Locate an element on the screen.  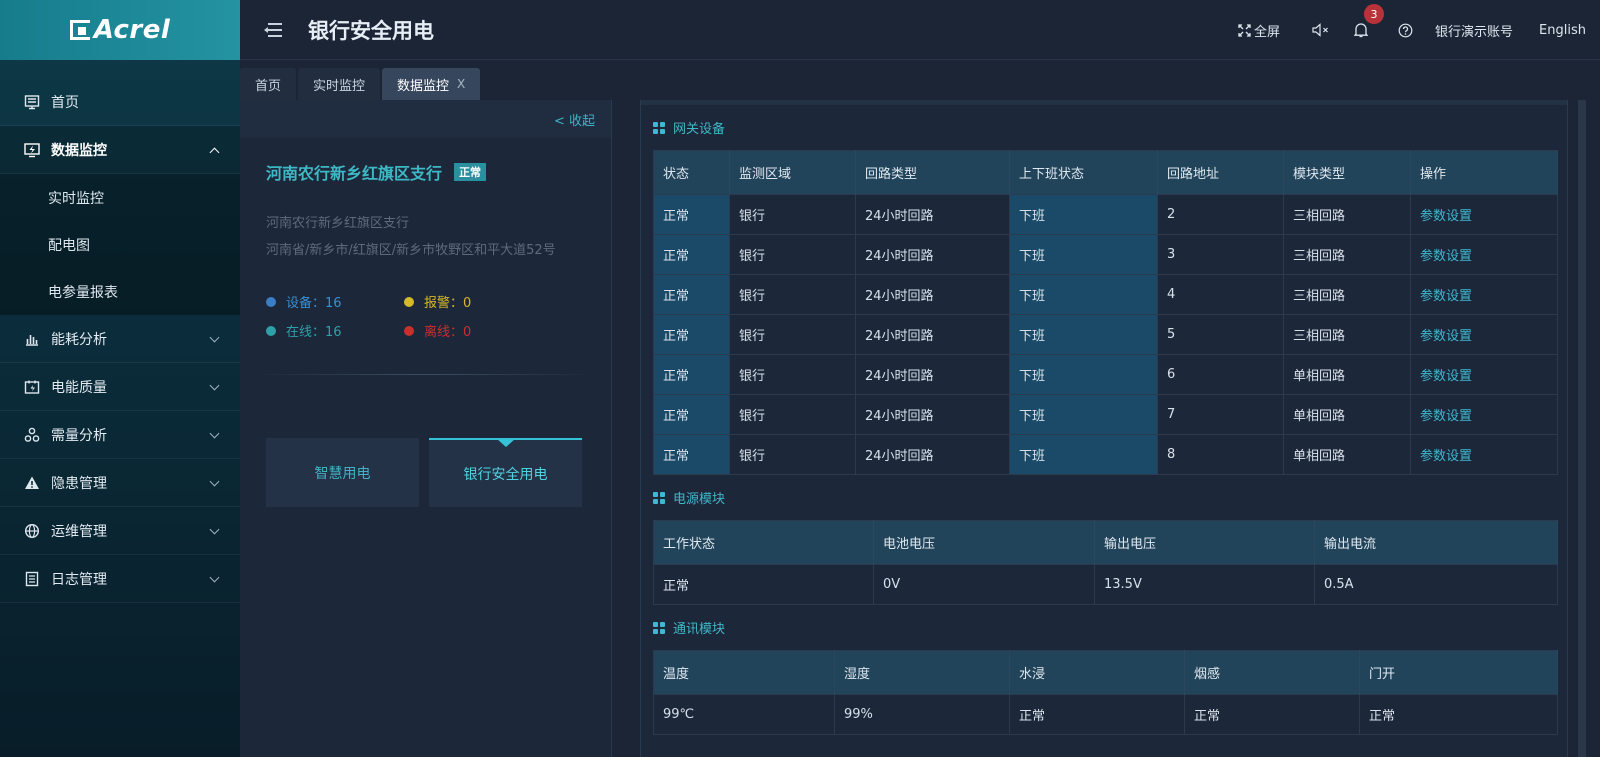
sidebar-item-label: 能耗分析 is located at coordinates (79, 339).